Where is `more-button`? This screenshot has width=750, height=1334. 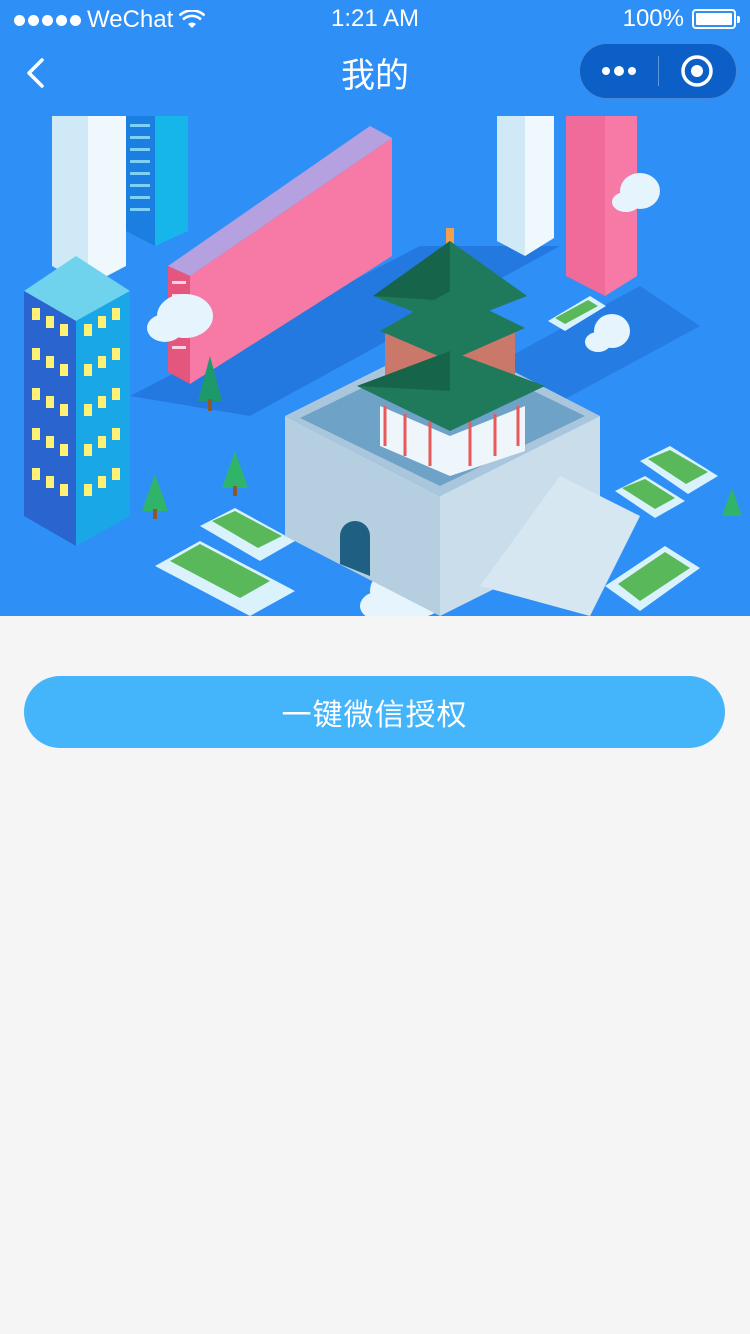
more-button is located at coordinates (619, 71).